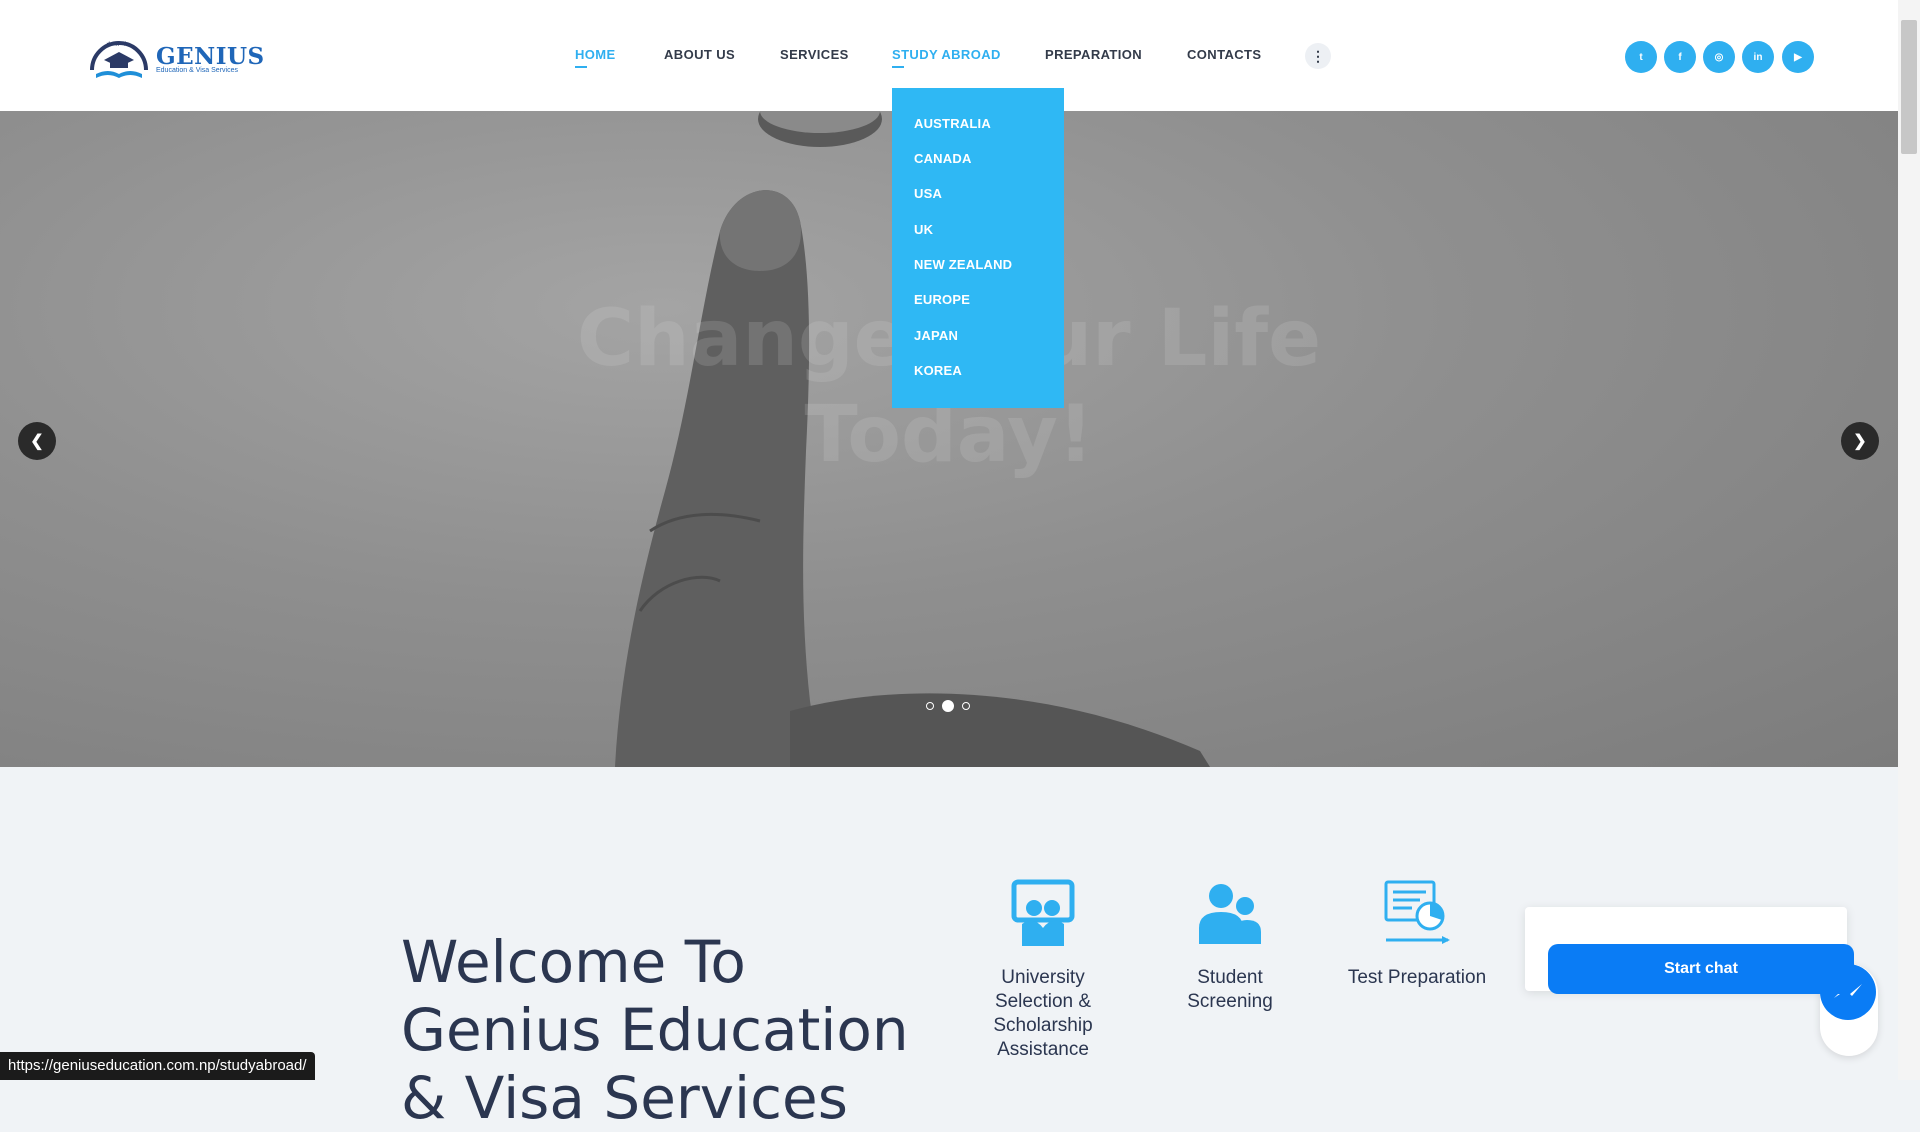 This screenshot has width=1920, height=1132. Describe the element at coordinates (197, 70) in the screenshot. I see `logo-tagline: Education & Visa Services` at that location.